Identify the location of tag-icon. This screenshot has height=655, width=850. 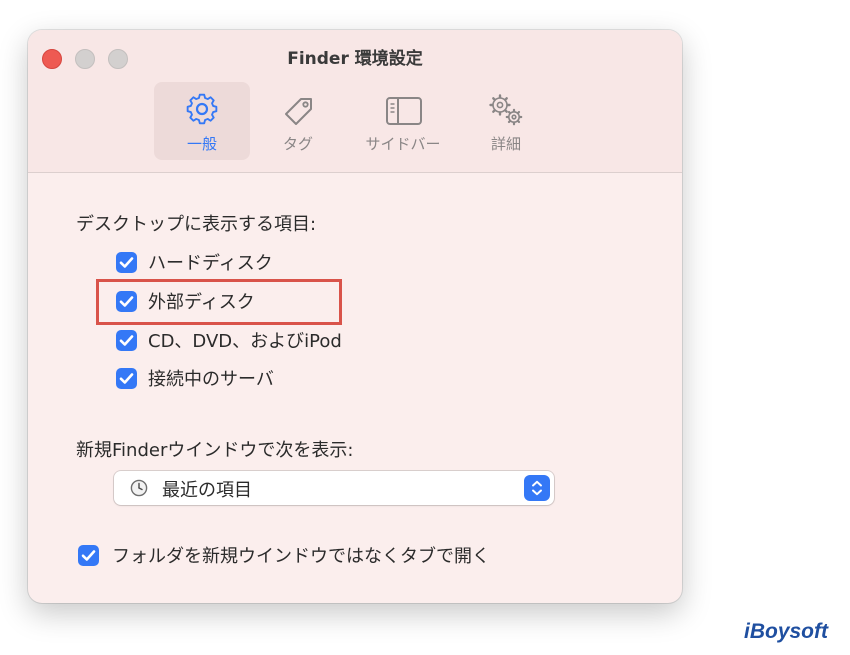
(298, 111).